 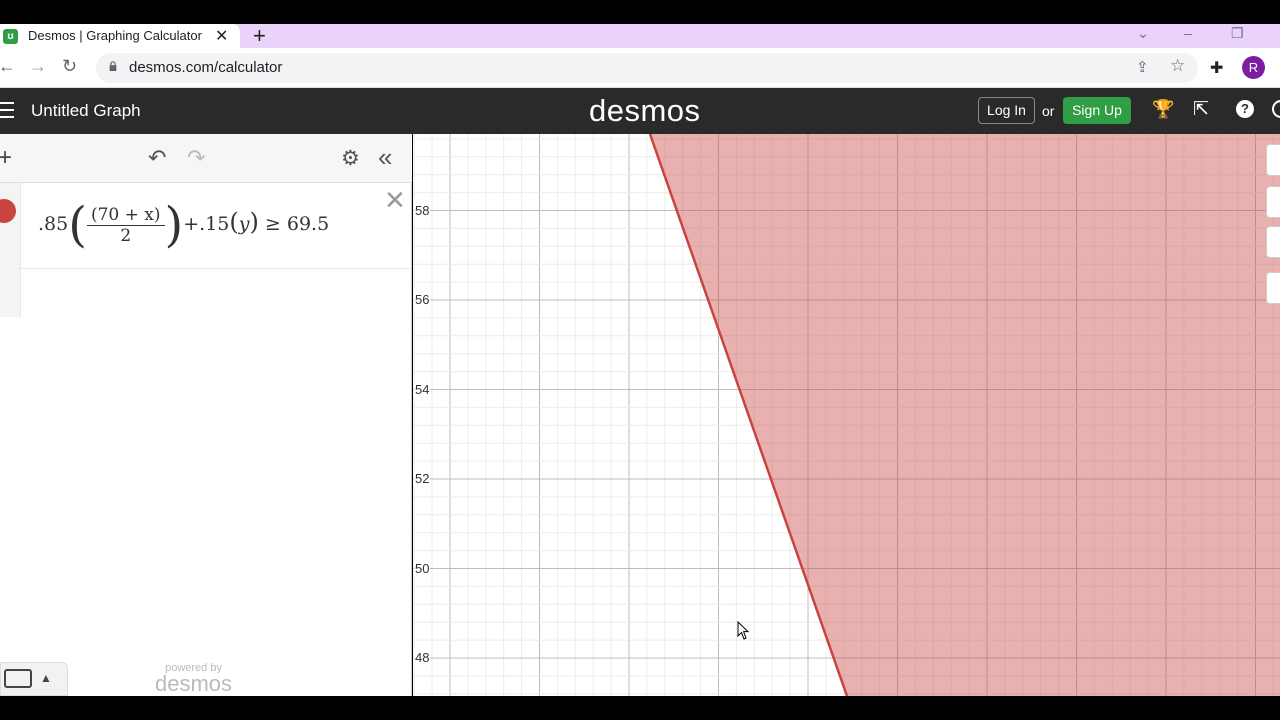 What do you see at coordinates (1253, 67) in the screenshot?
I see `profile-avatar: R` at bounding box center [1253, 67].